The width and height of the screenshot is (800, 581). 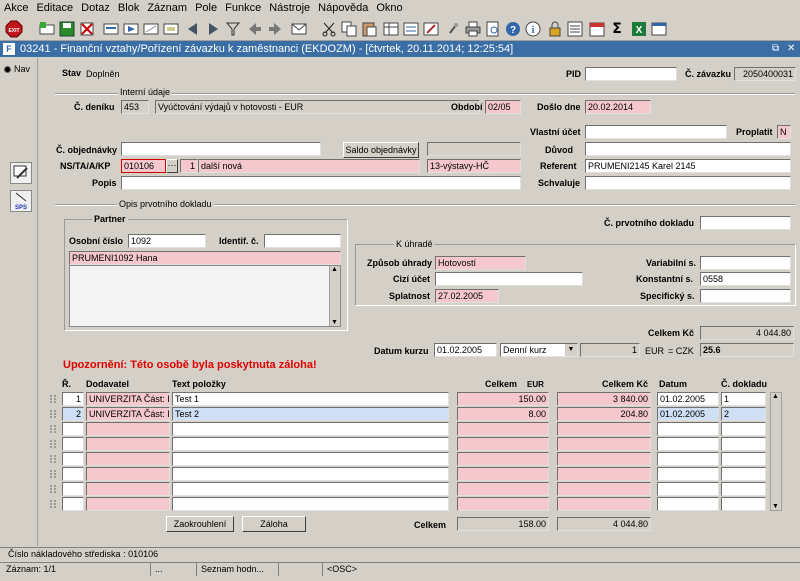 I want to click on next-icon, so click(x=213, y=29).